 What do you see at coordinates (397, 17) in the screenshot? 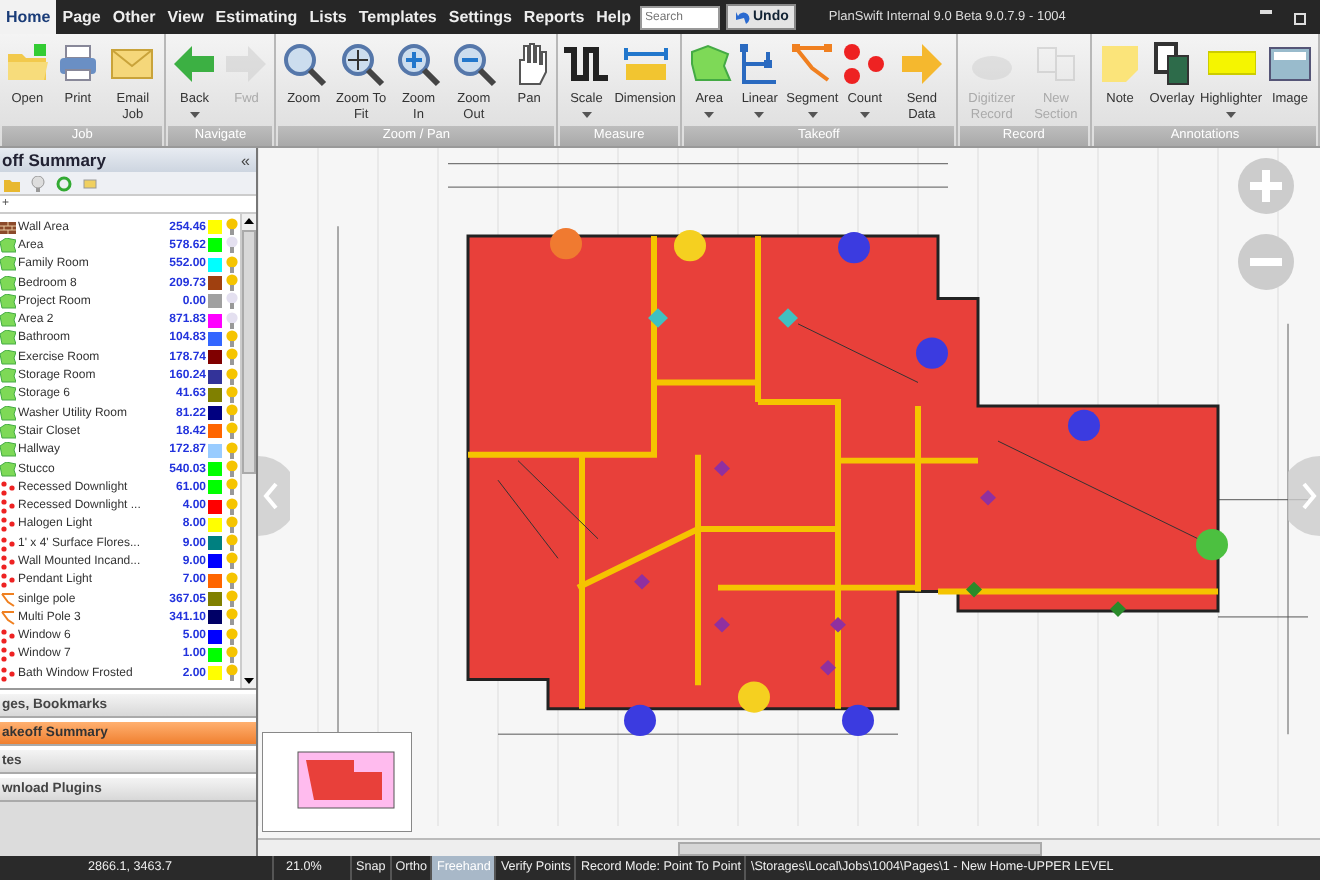
I see `menu-tab: Templates` at bounding box center [397, 17].